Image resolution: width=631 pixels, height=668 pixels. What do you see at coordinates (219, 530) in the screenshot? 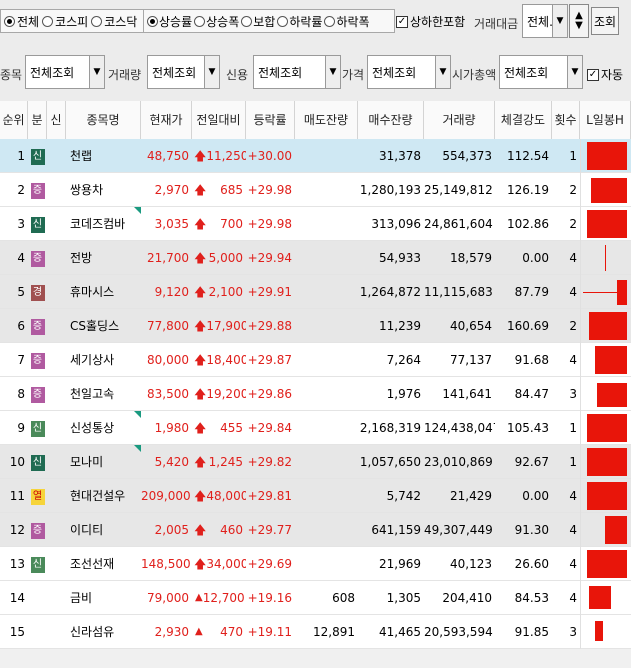
I see `change-cell: 🡅 460` at bounding box center [219, 530].